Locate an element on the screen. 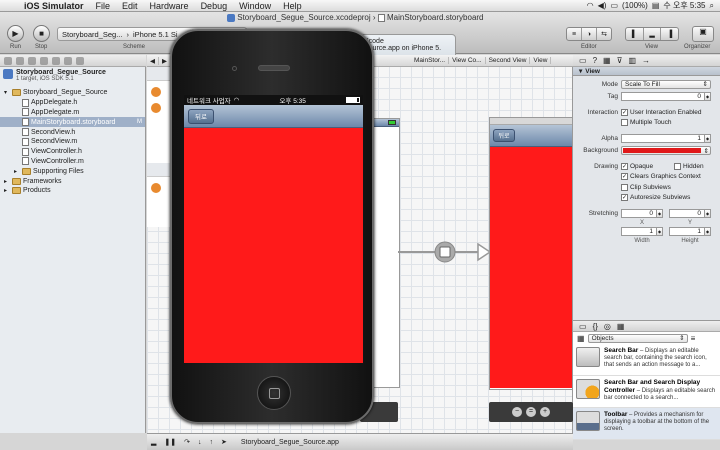 The image size is (720, 450). jump-crumb-view: View is located at coordinates (541, 60).